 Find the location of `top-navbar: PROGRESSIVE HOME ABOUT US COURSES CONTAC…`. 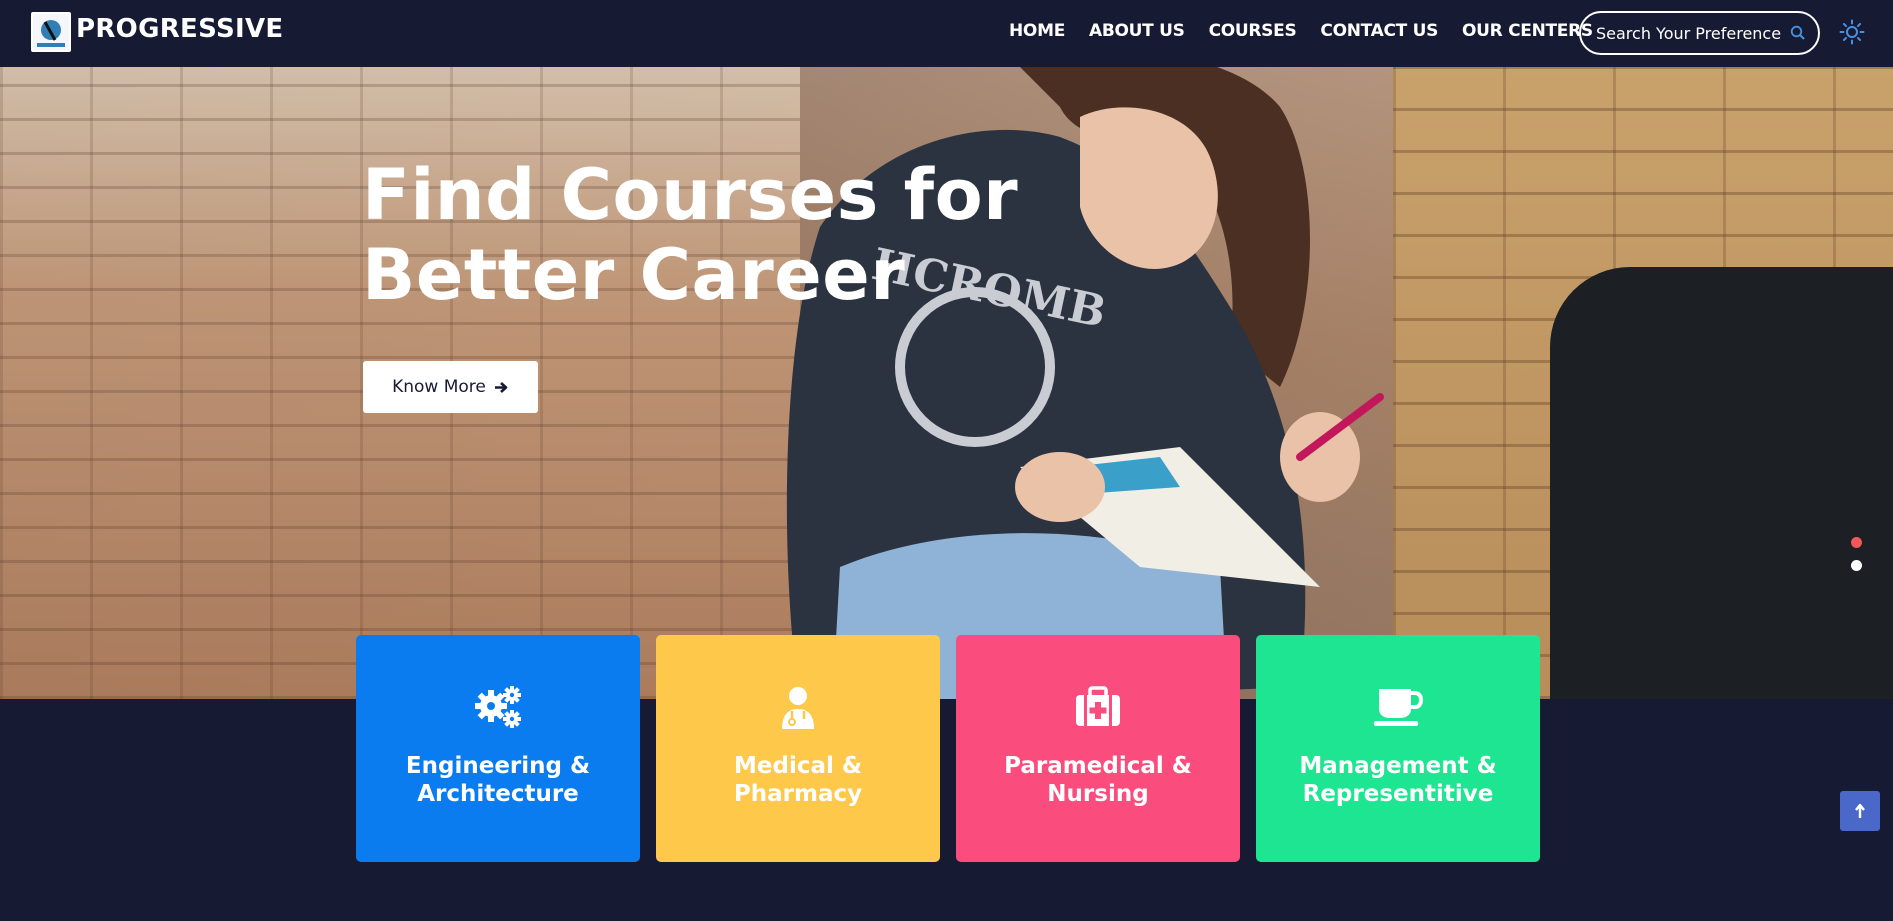

top-navbar: PROGRESSIVE HOME ABOUT US COURSES CONTAC… is located at coordinates (946, 33).